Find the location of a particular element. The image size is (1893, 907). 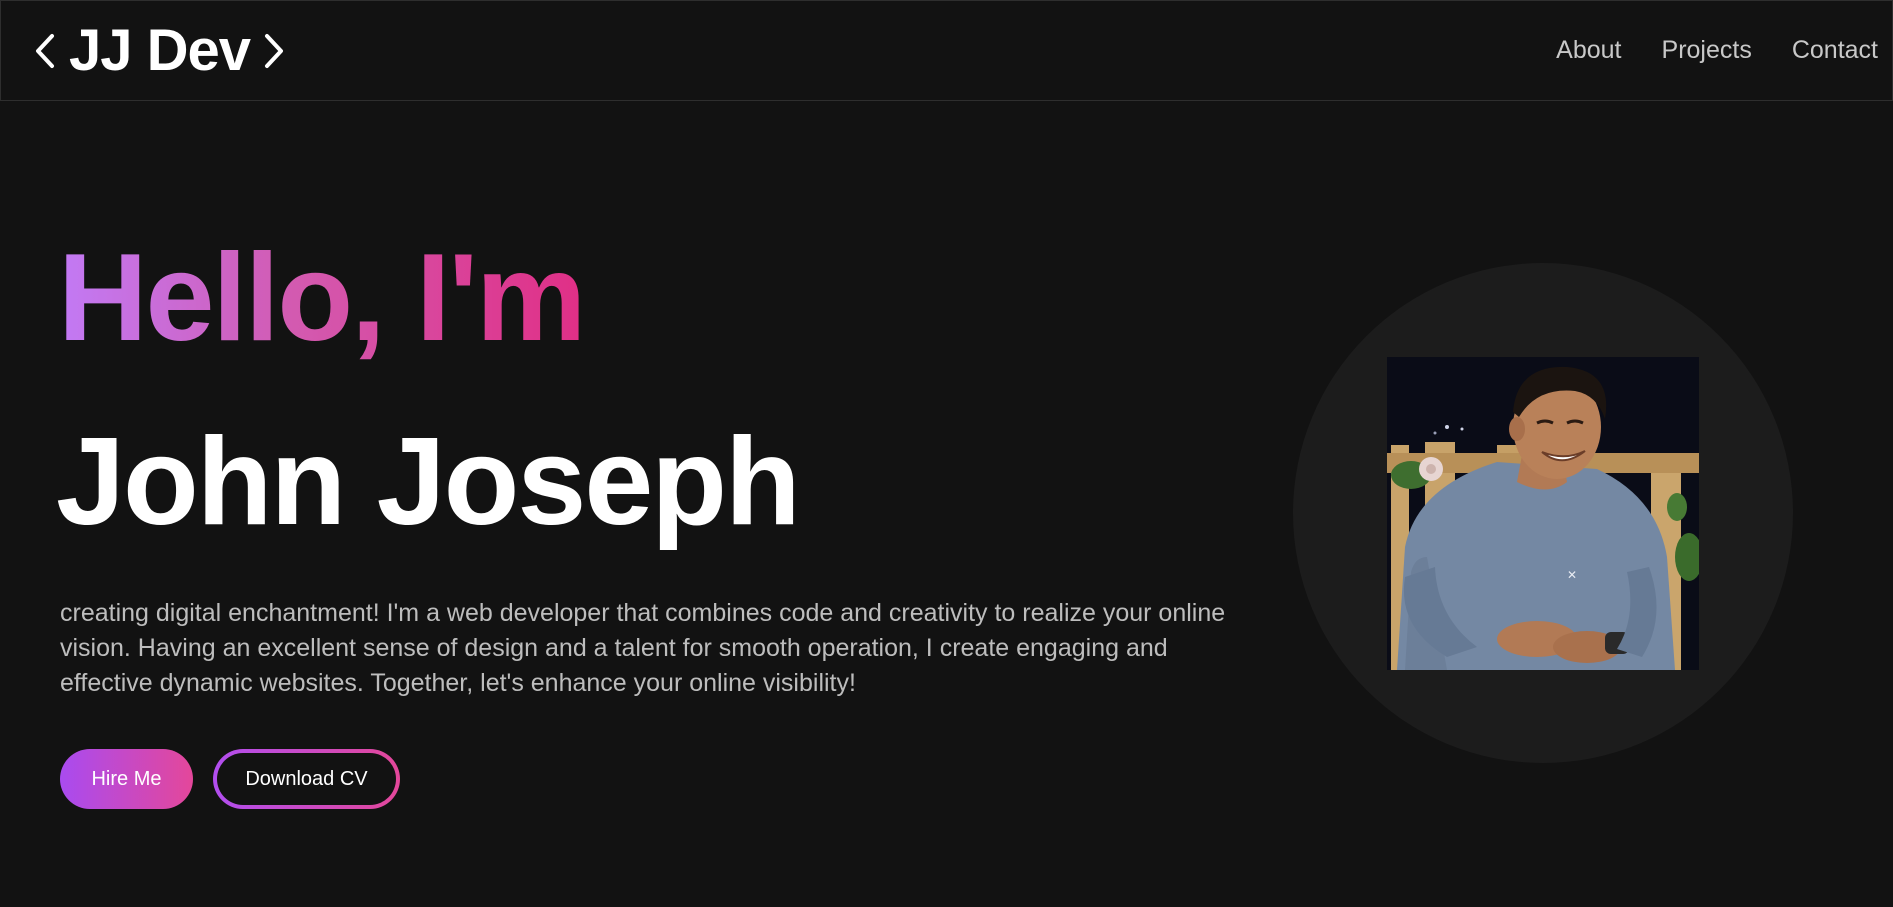

brand-name: JJ Dev is located at coordinates (160, 50).